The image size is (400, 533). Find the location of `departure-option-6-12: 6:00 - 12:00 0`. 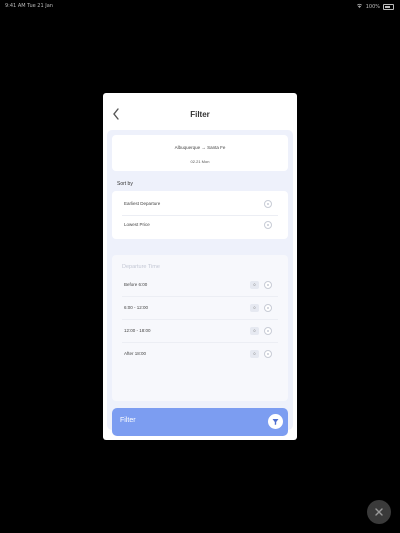

departure-option-6-12: 6:00 - 12:00 0 is located at coordinates (200, 309).